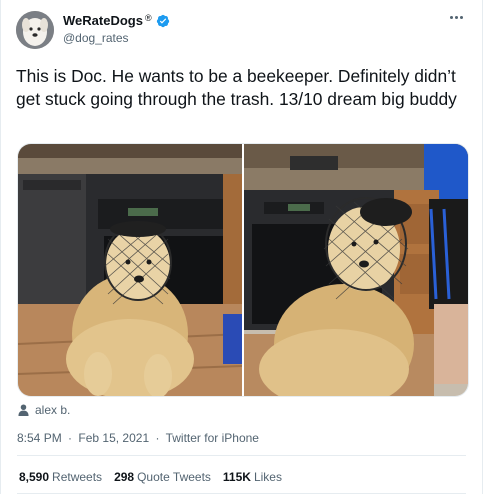 The width and height of the screenshot is (483, 494). I want to click on tagged-user: alex b., so click(44, 410).